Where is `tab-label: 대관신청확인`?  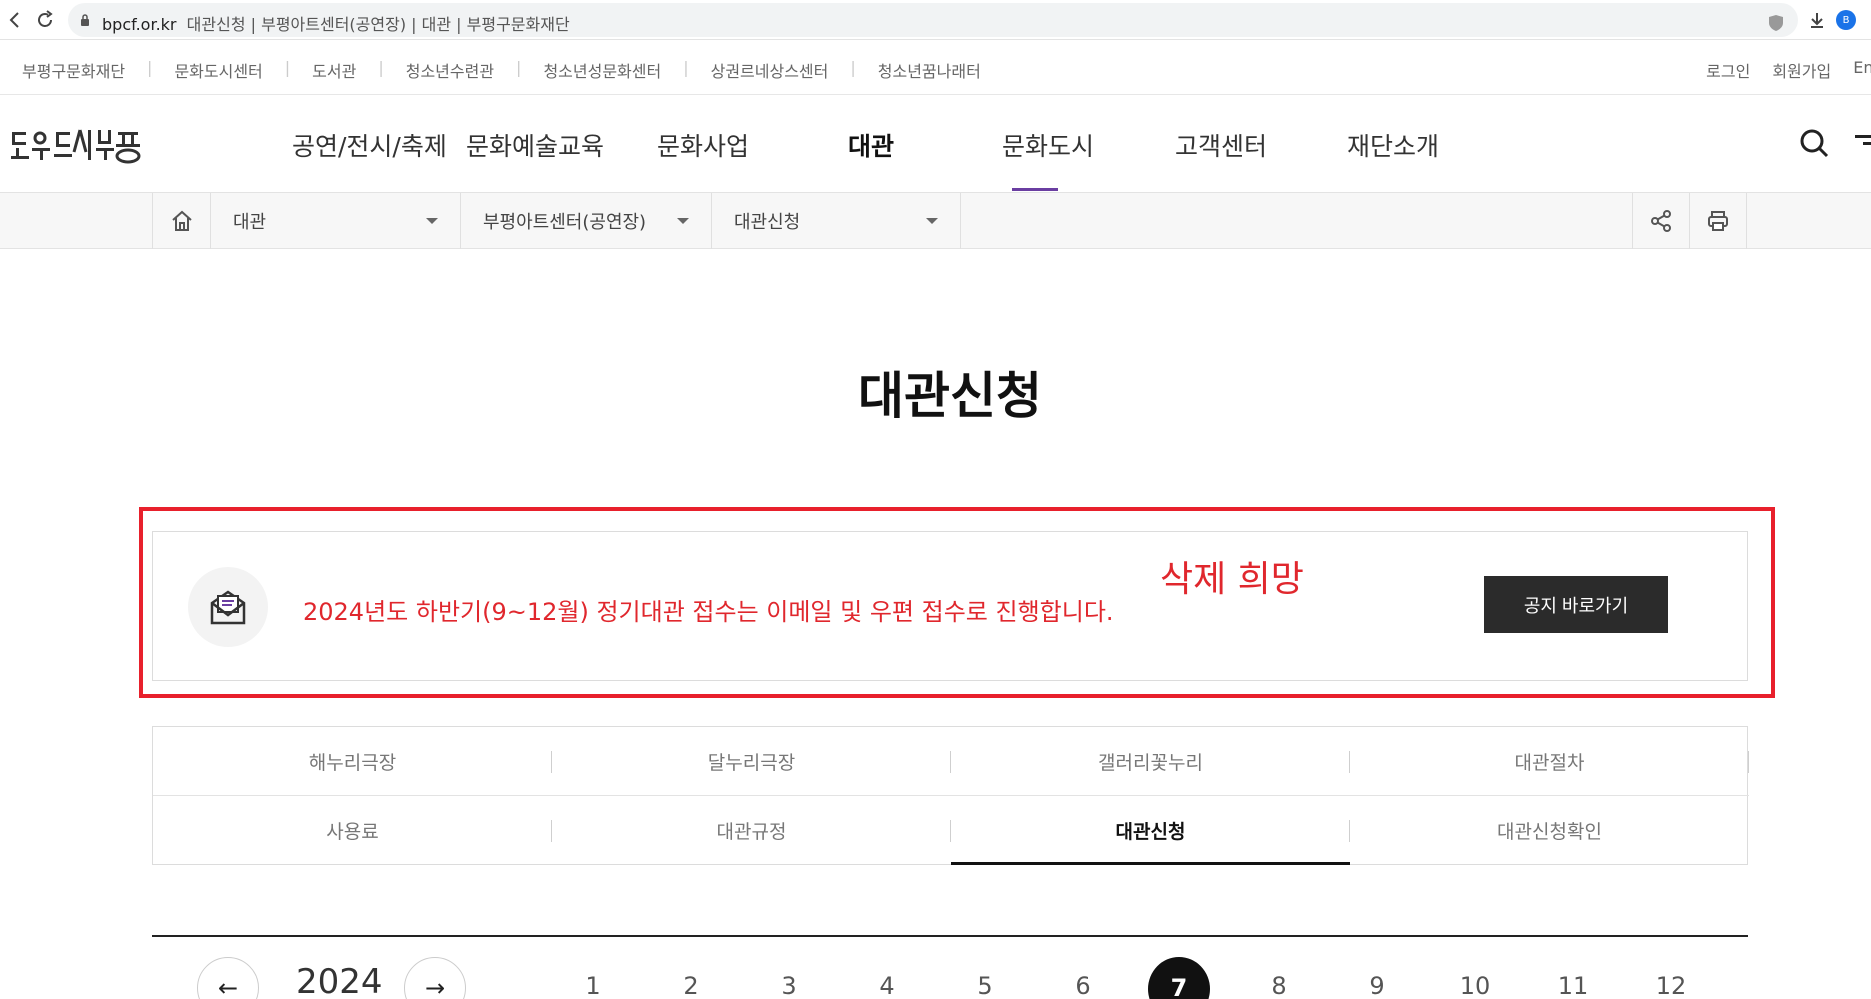
tab-label: 대관신청확인 is located at coordinates (1549, 832).